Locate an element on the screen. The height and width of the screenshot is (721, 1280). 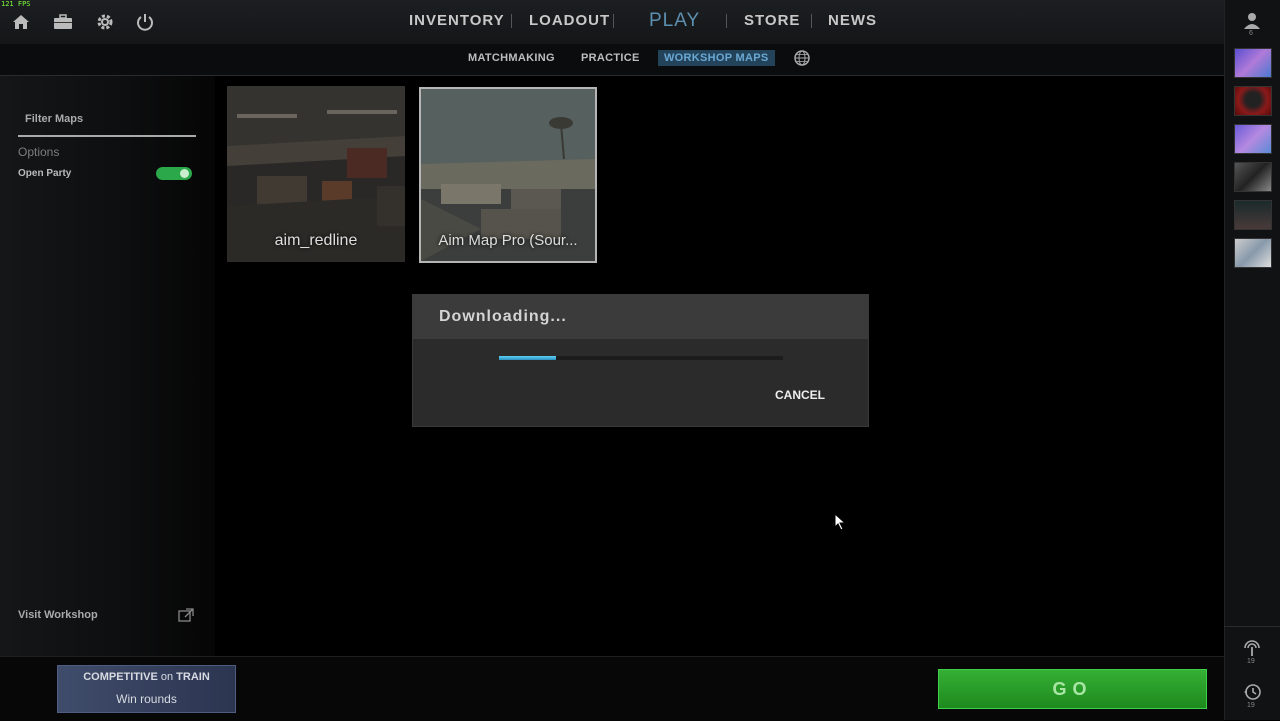
map-tile-aim-redline: aim_redline is located at coordinates (316, 174).